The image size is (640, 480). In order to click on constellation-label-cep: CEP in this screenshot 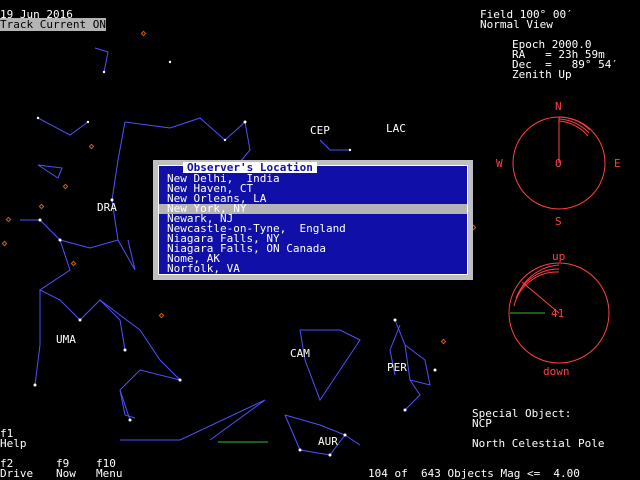, I will do `click(320, 130)`.